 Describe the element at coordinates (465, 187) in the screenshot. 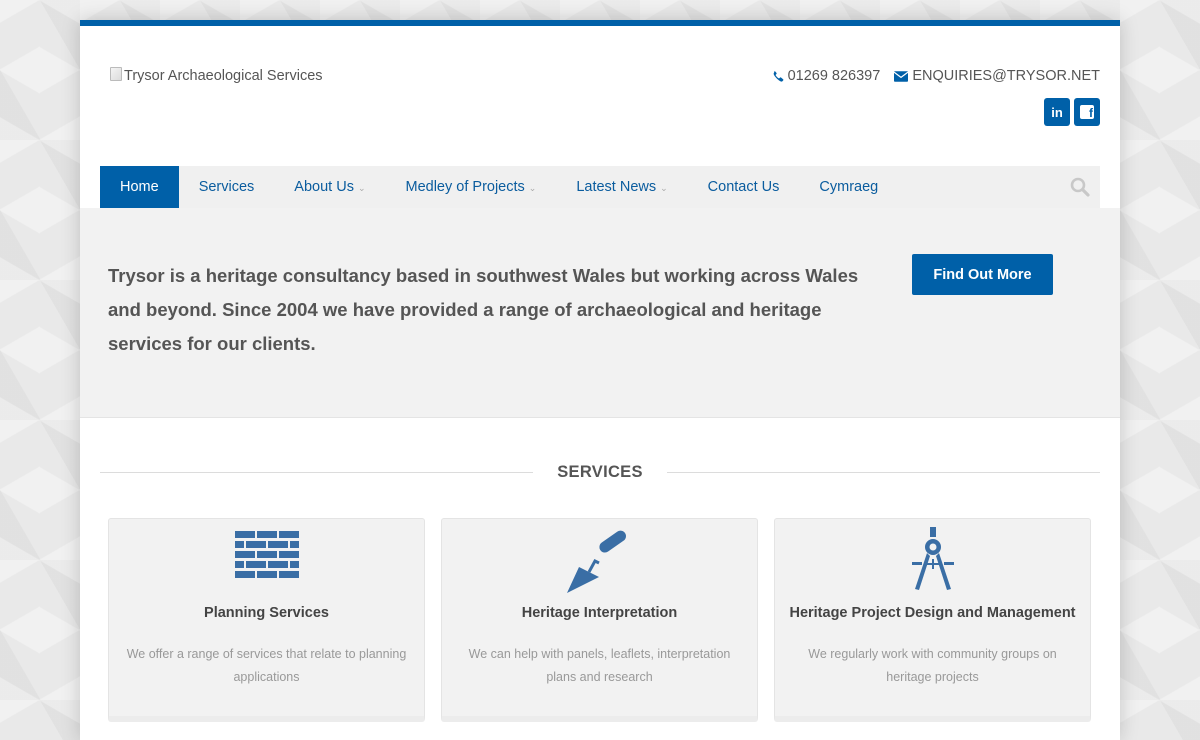

I see `nav-item-label: Medley of Projects` at that location.